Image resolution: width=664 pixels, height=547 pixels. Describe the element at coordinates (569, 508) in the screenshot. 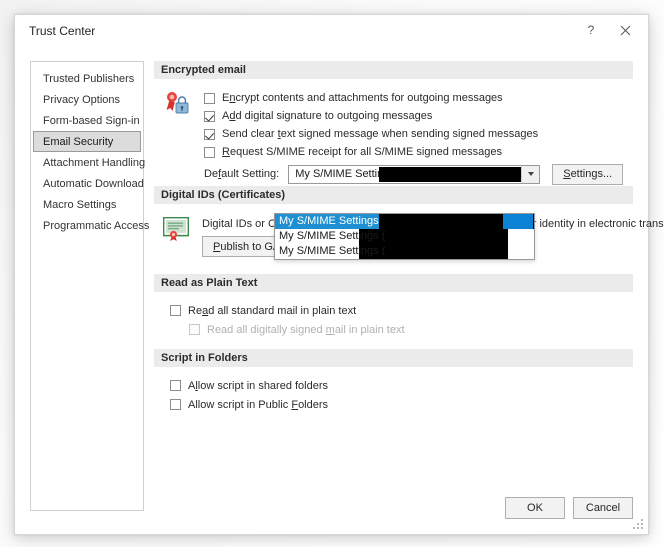

I see `footer-buttons: OK Cancel` at that location.